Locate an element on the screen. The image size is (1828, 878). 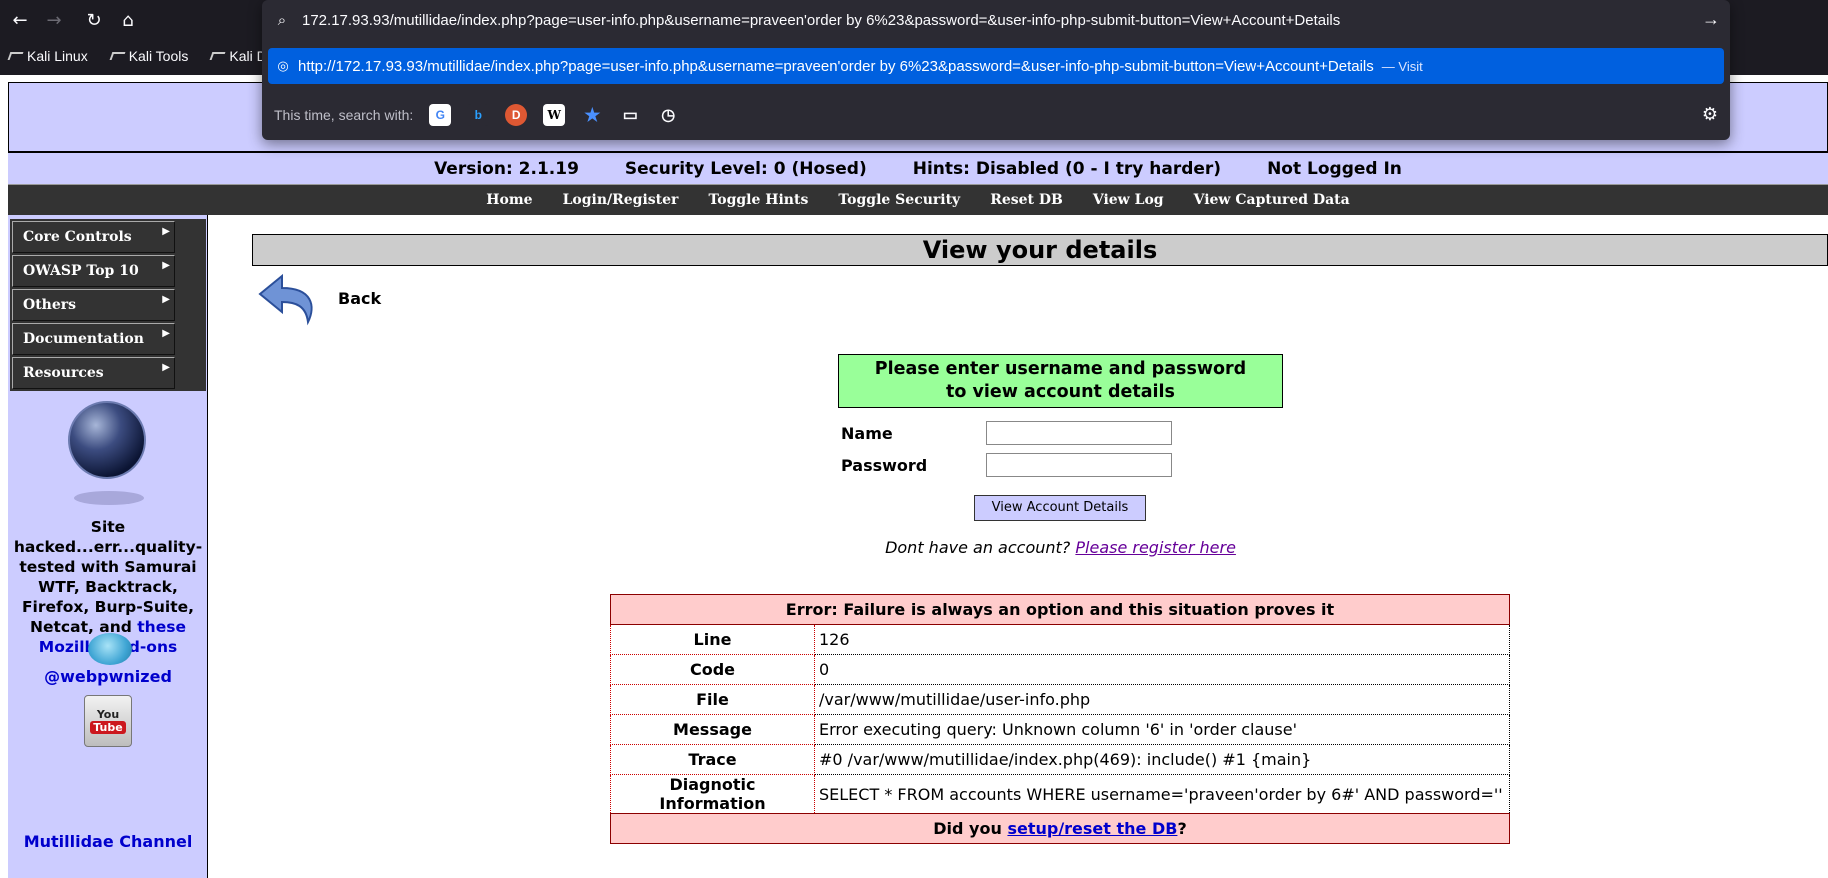
register-link: Please register here is located at coordinates (1155, 547).